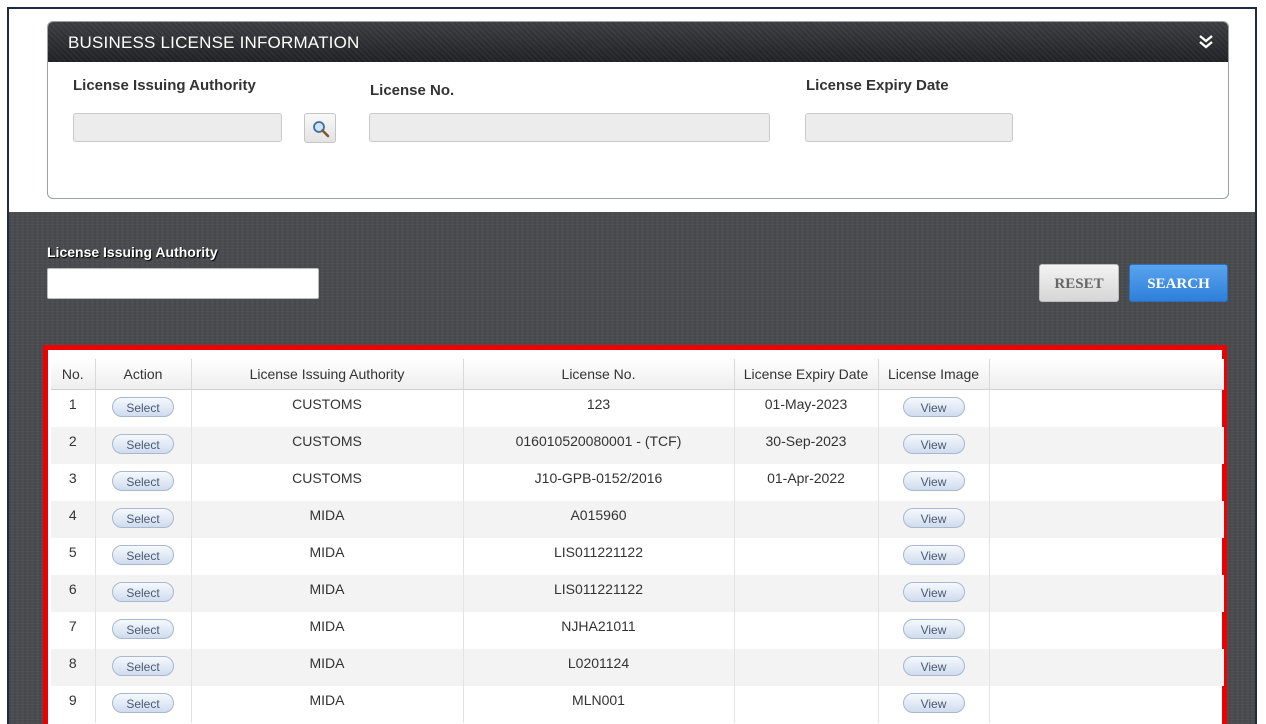 This screenshot has width=1266, height=724. What do you see at coordinates (78, 207) in the screenshot?
I see `panel-pointer` at bounding box center [78, 207].